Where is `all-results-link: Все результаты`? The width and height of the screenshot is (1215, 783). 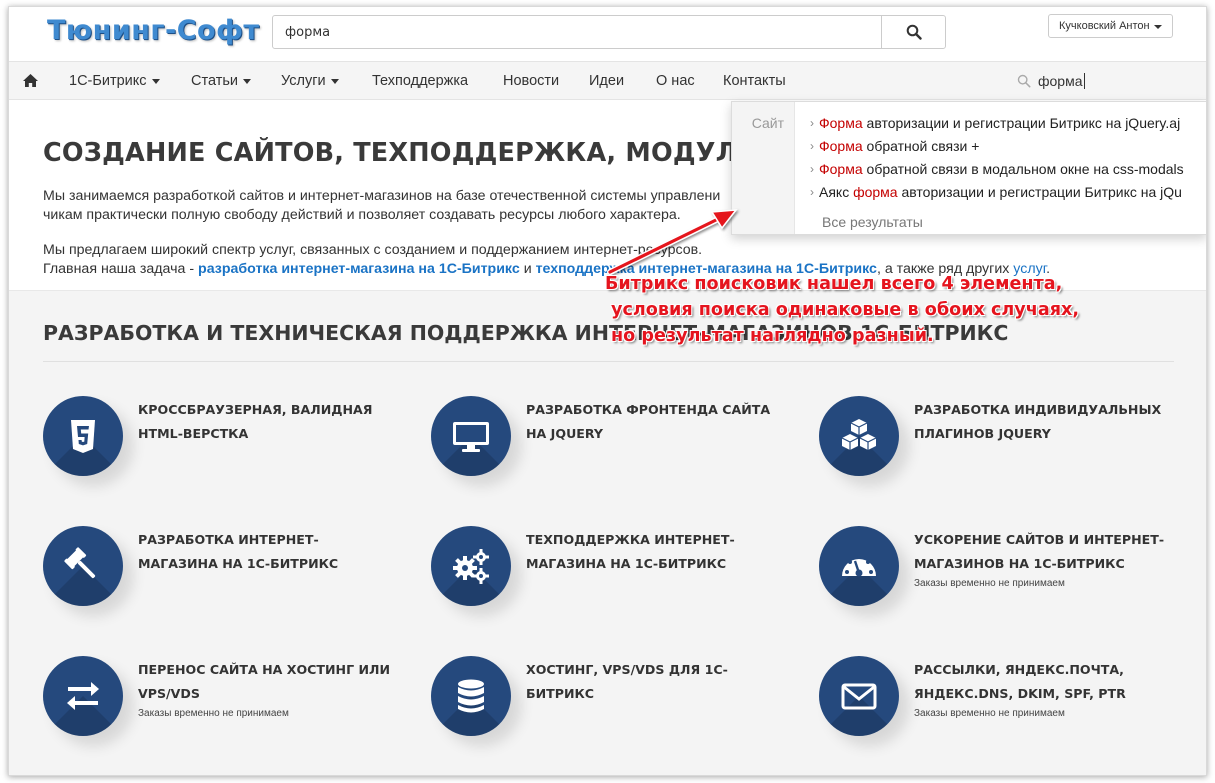 all-results-link: Все результаты is located at coordinates (872, 222).